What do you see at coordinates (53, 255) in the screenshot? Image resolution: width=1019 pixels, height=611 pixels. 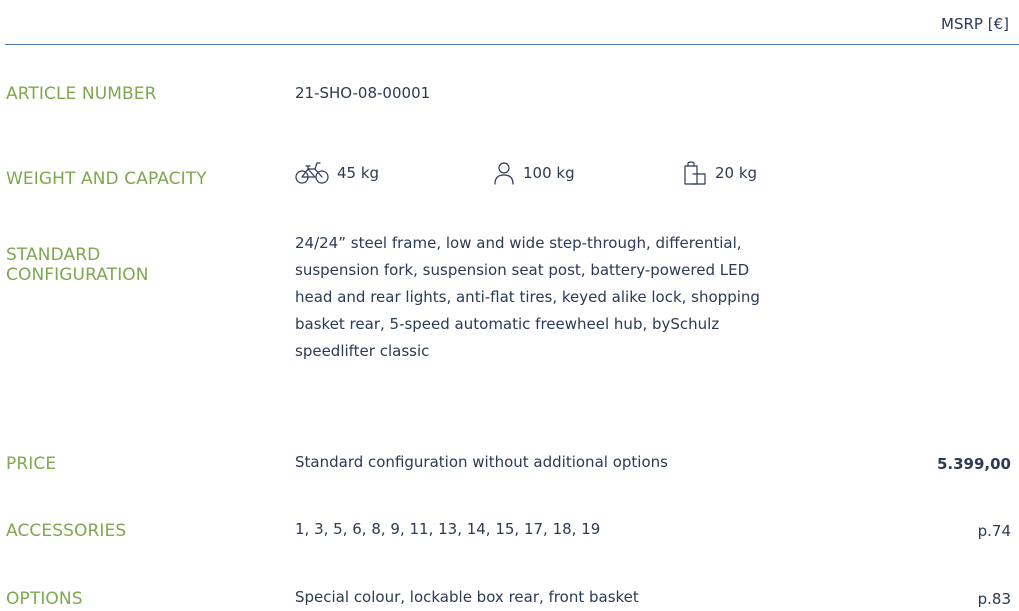 I see `standard-label-line1: STANDARD` at bounding box center [53, 255].